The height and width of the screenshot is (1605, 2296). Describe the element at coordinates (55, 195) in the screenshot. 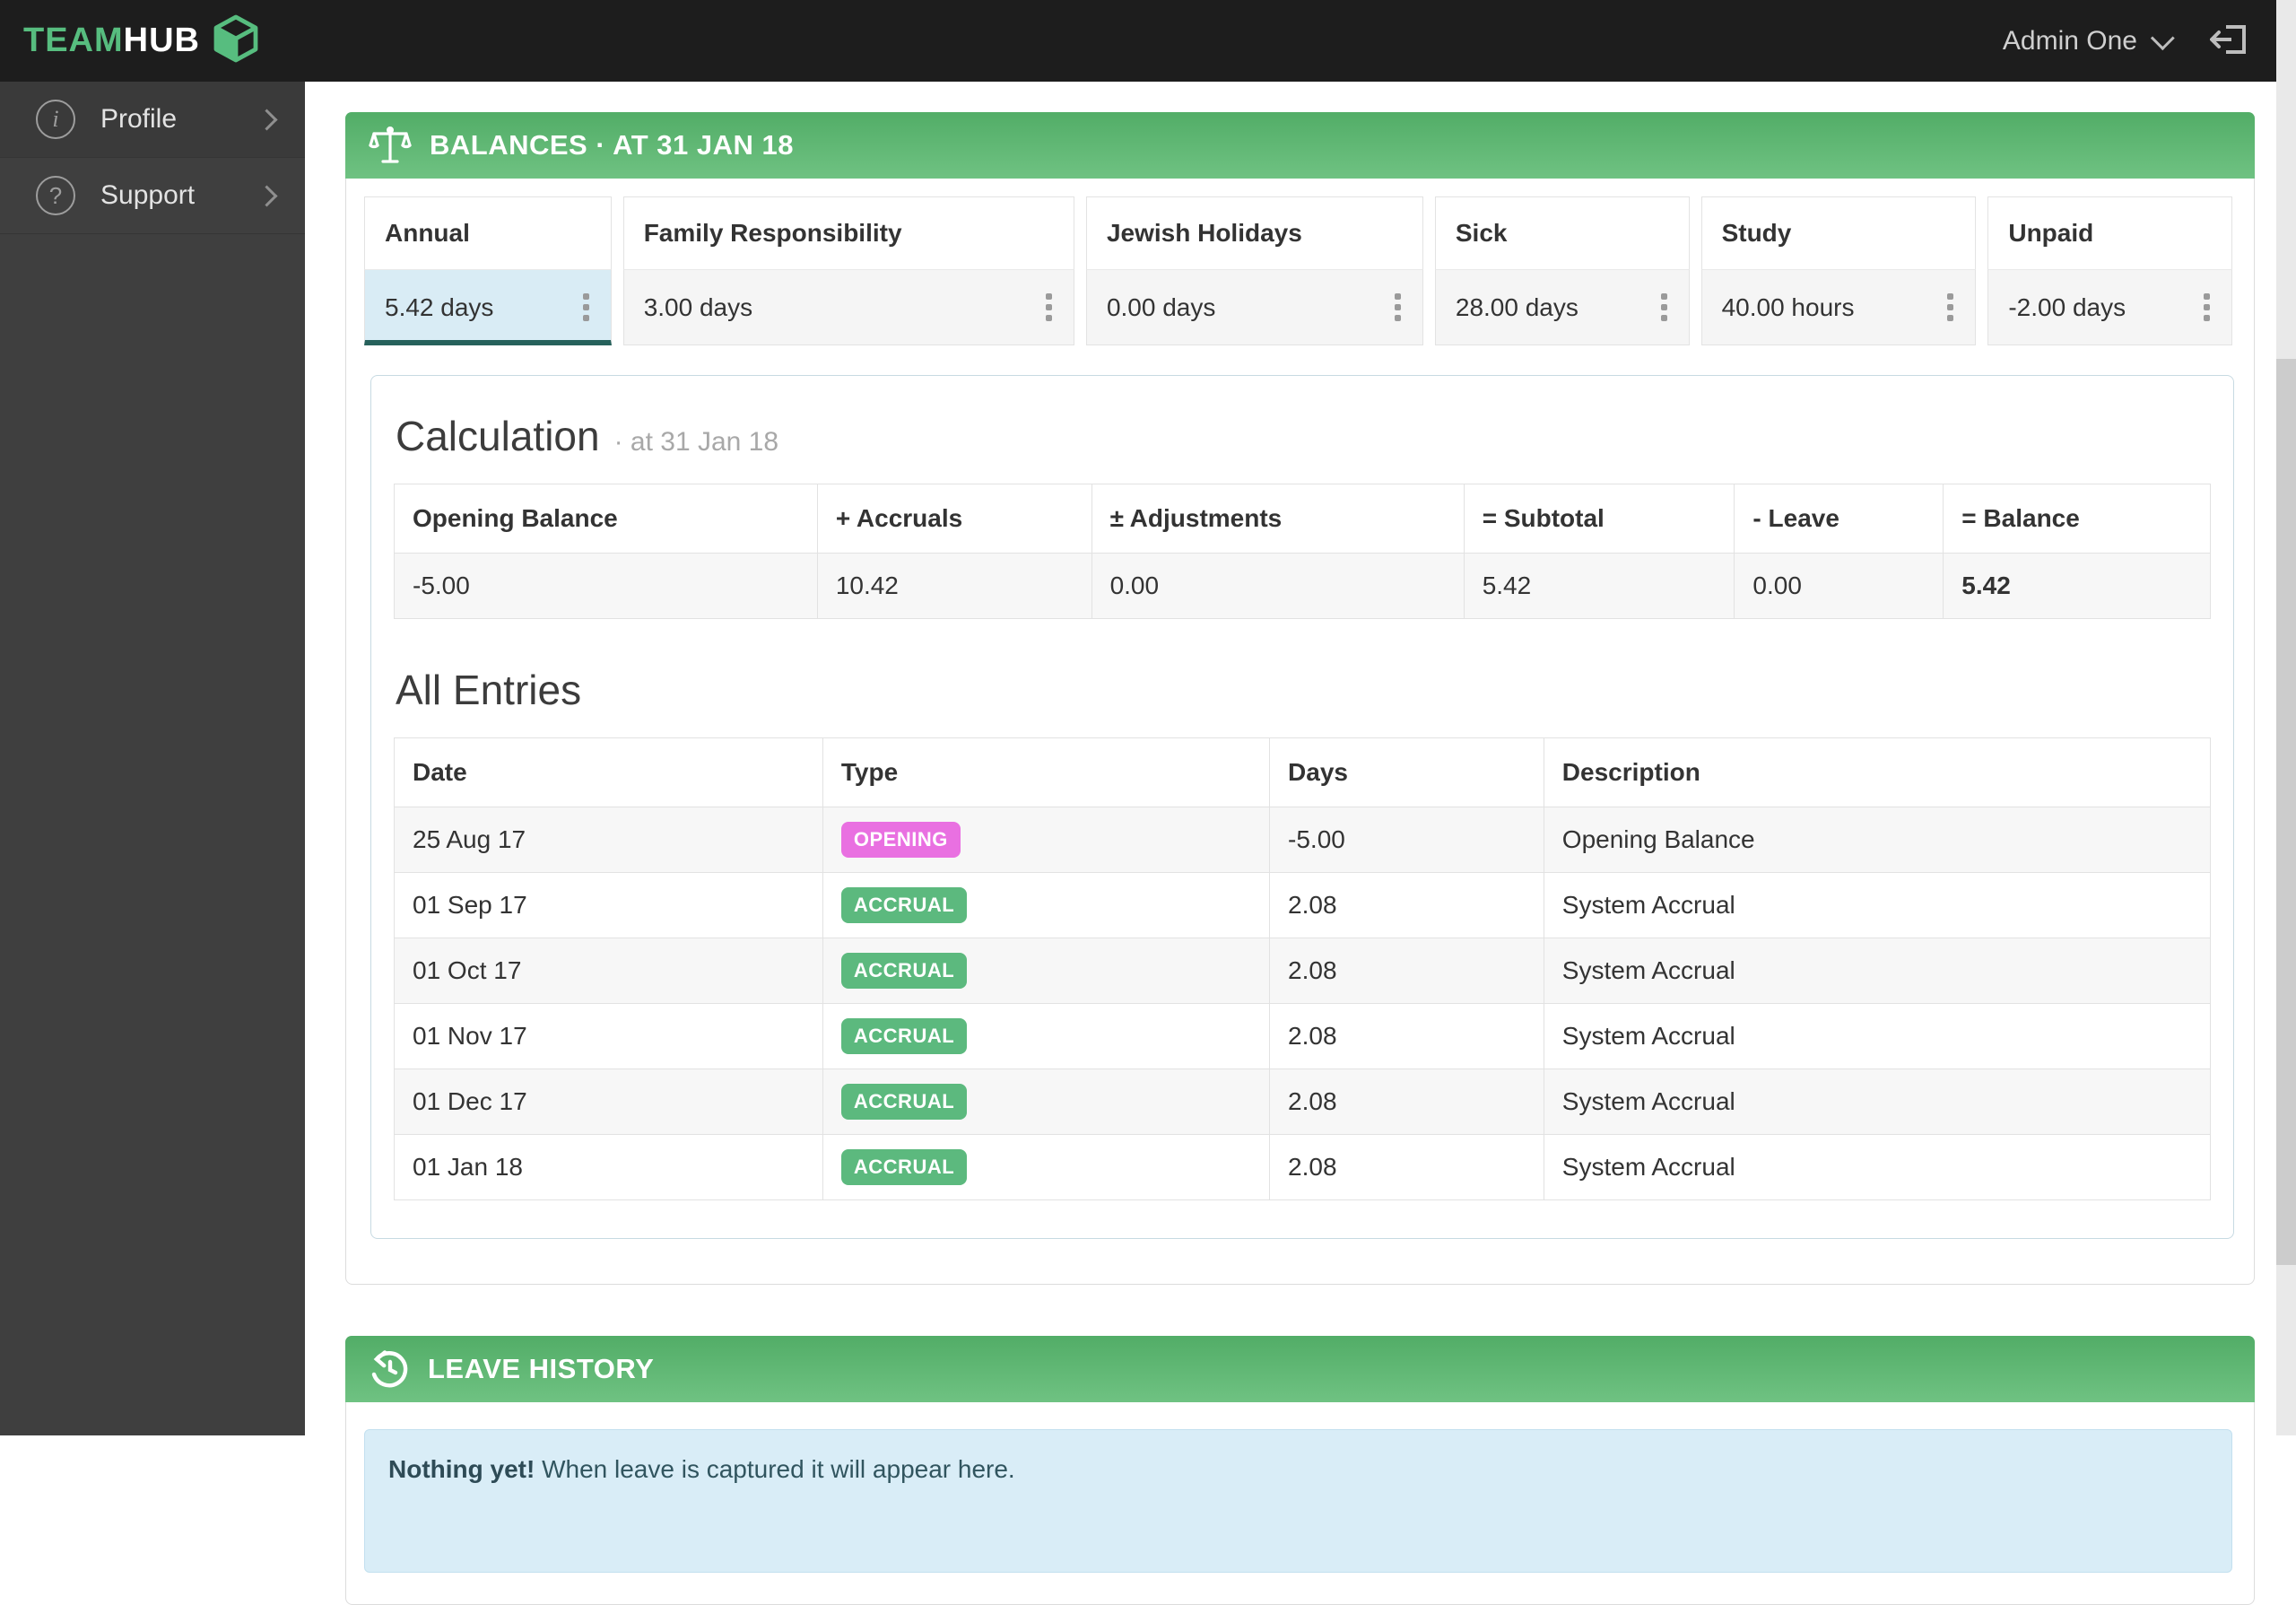

I see `question-icon: ?` at that location.